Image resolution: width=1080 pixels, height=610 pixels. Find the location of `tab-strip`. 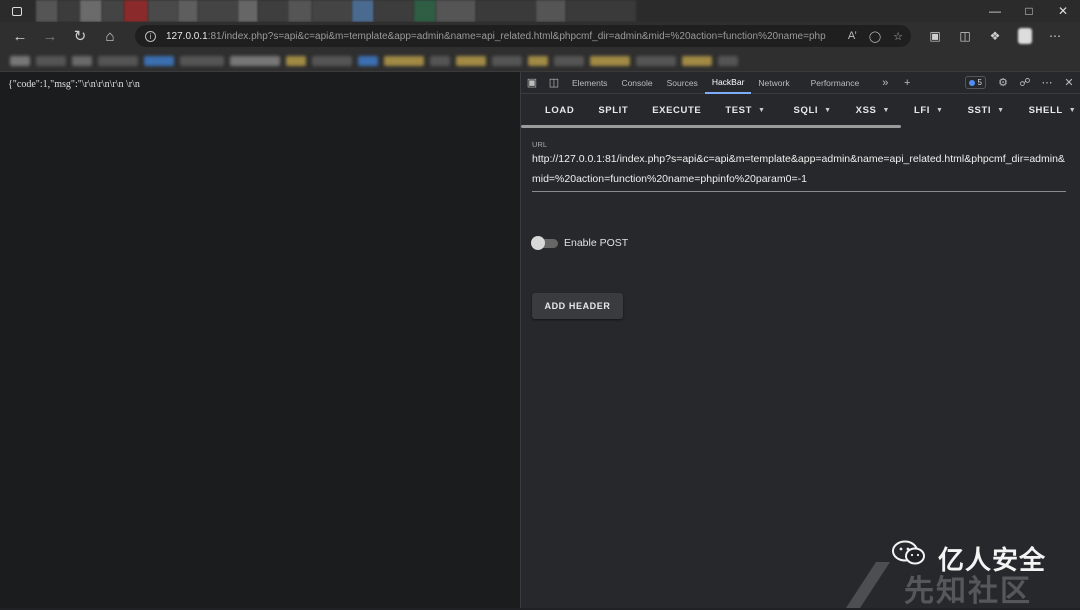

tab-strip is located at coordinates (336, 11).